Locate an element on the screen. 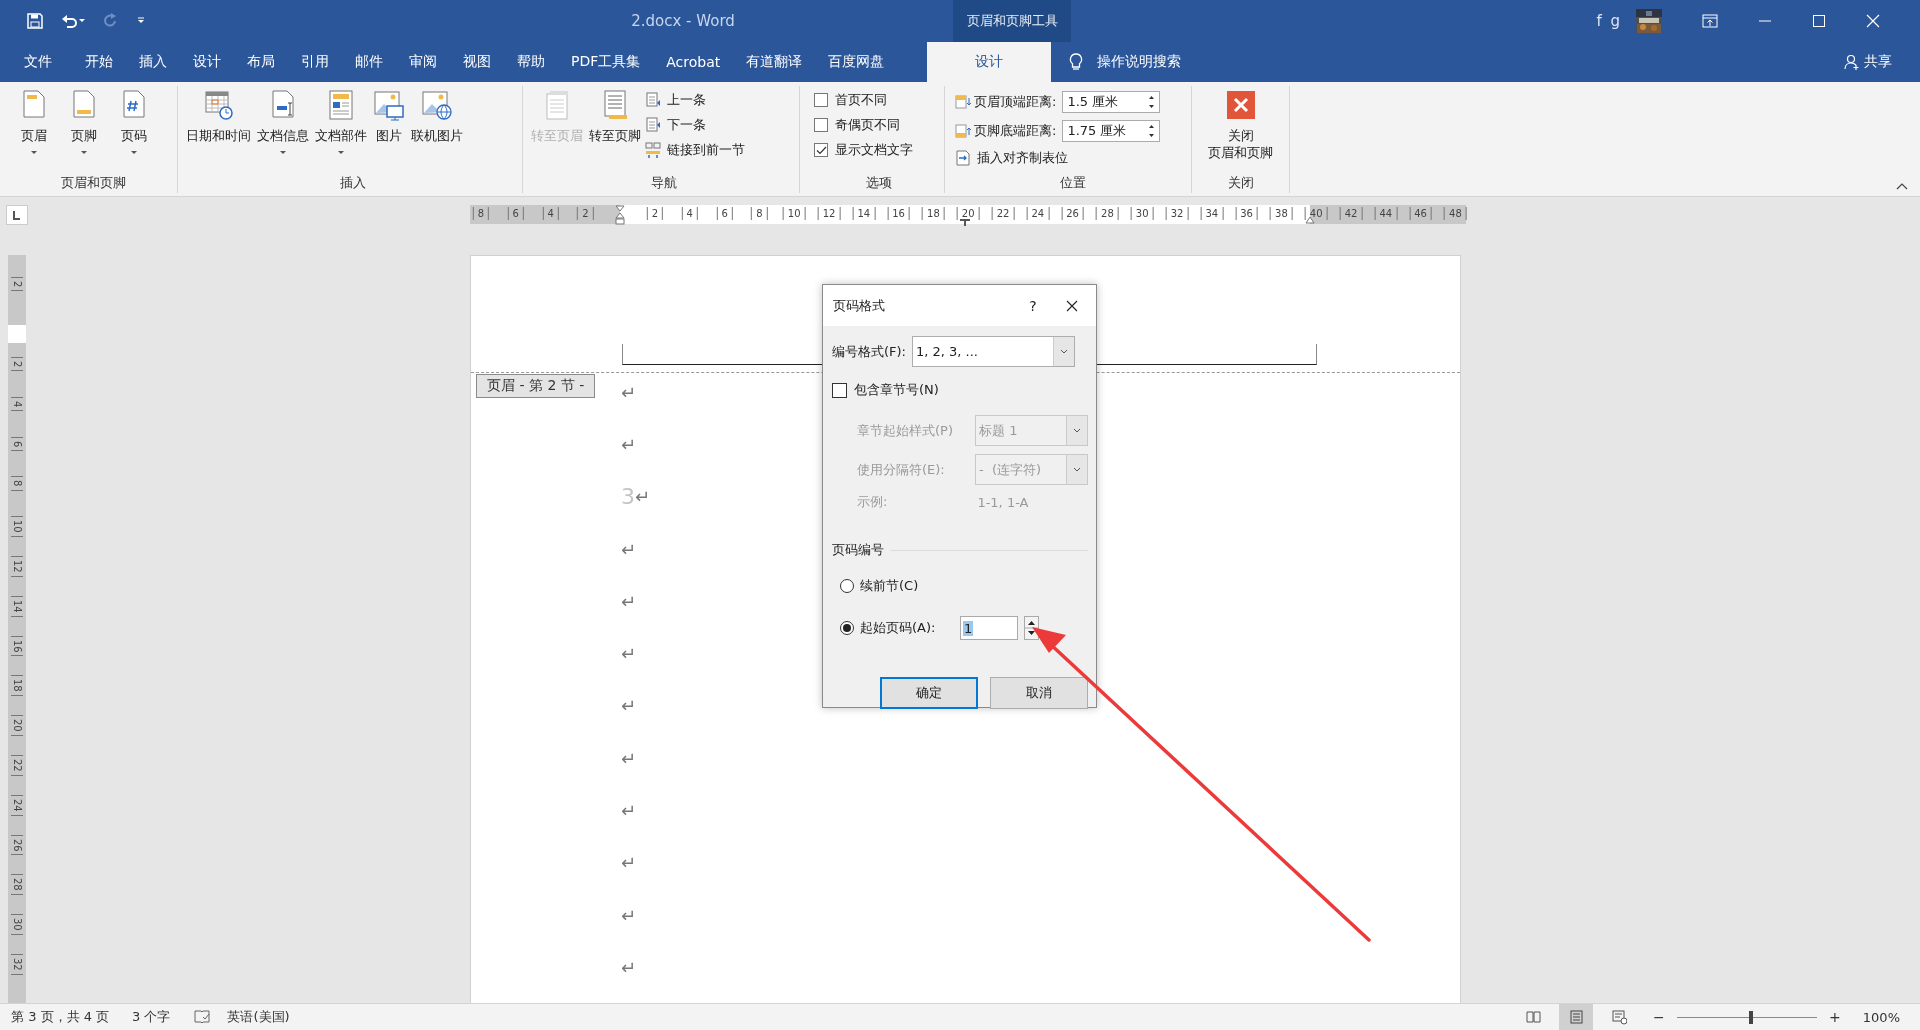  user-name: f g is located at coordinates (1609, 21).